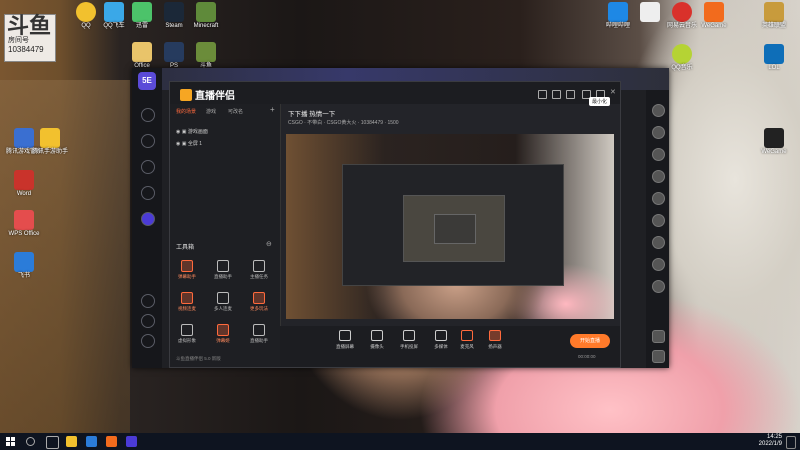  Describe the element at coordinates (343, 123) in the screenshot. I see `stream-subtitle: CSGO · 不带白 · CSGO黄大火 · 10384479 · 1500` at that location.